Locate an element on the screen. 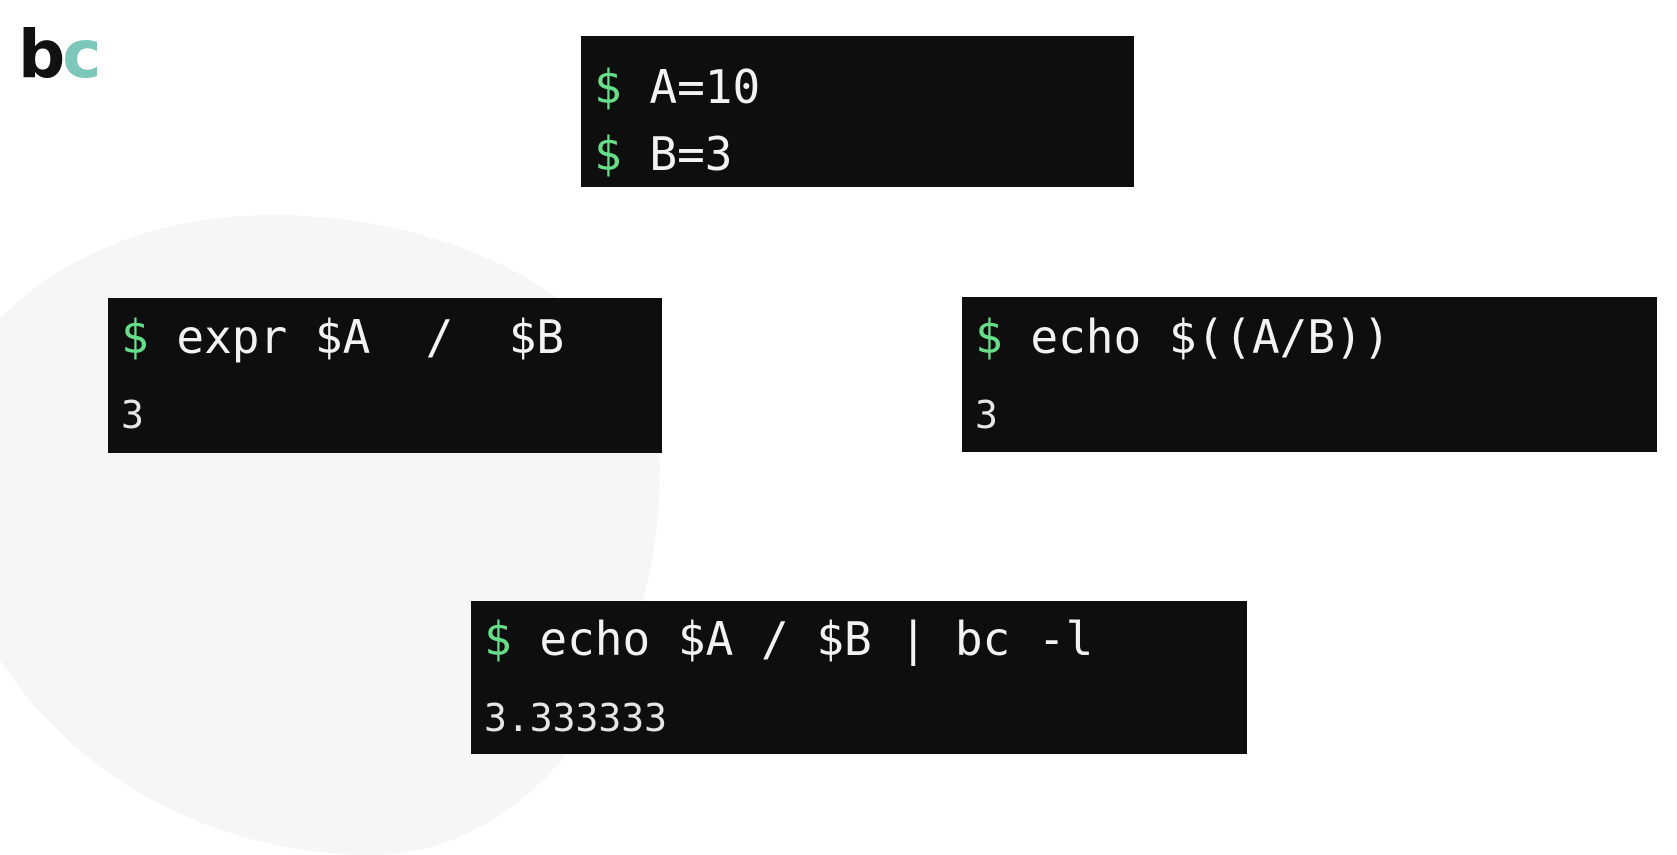  command-text: expr $A / $B is located at coordinates (356, 337).